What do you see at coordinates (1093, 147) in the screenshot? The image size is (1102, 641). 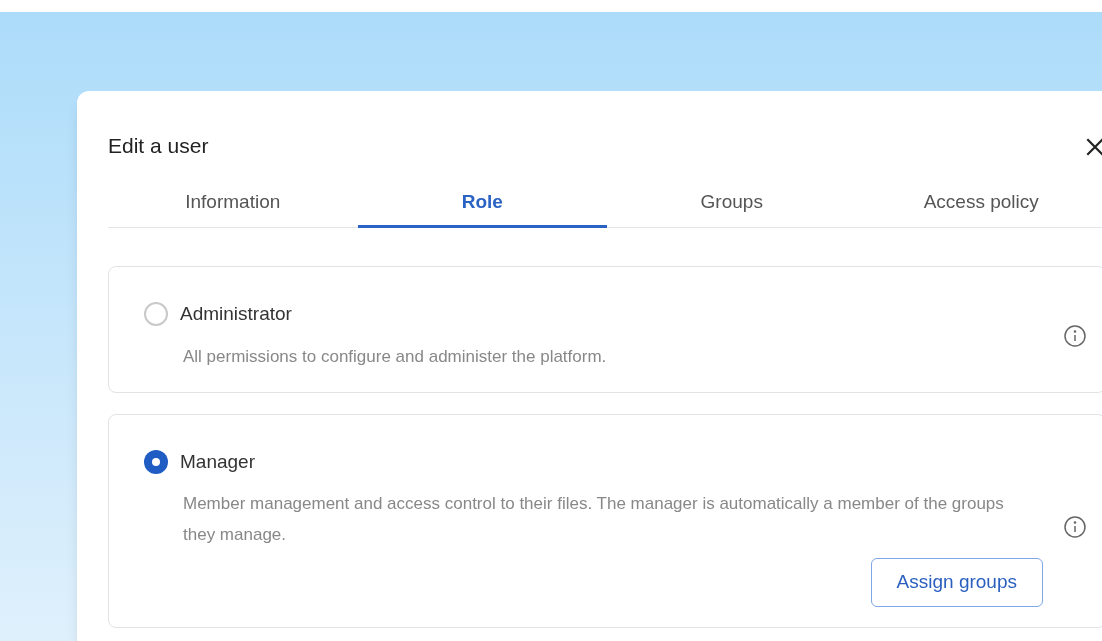 I see `close-icon` at bounding box center [1093, 147].